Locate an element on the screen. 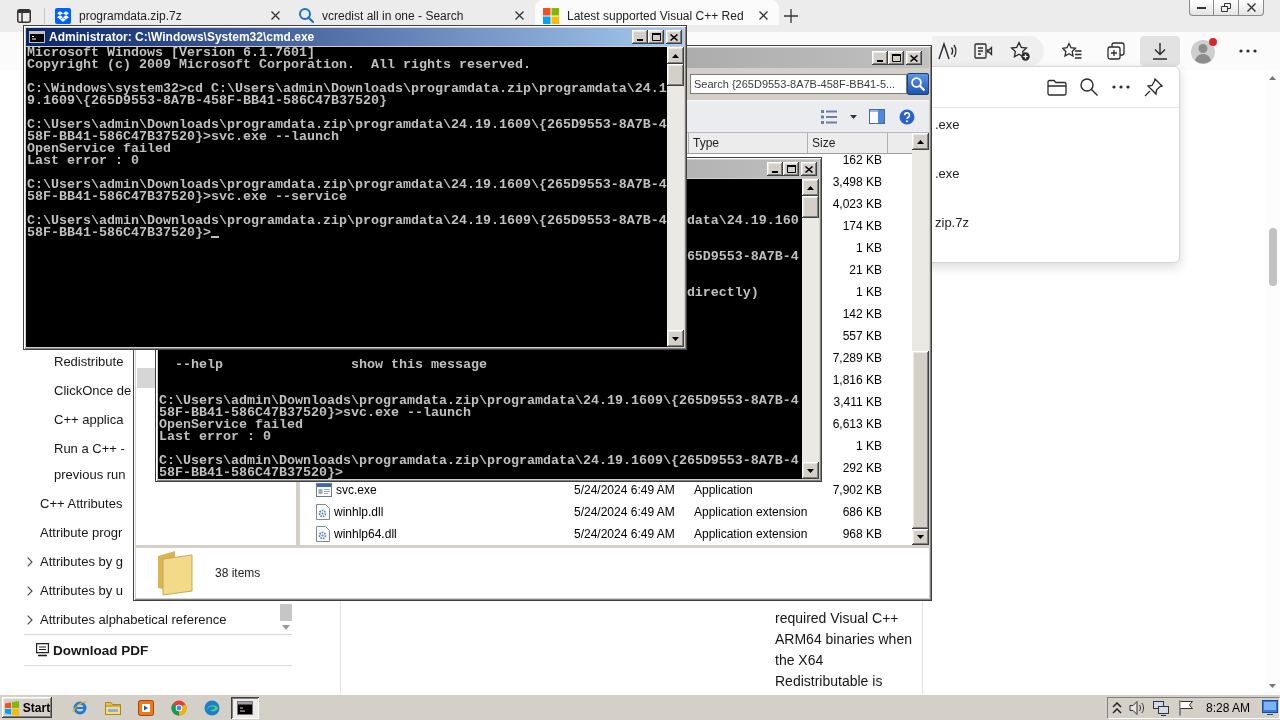  download-icon is located at coordinates (1160, 51).